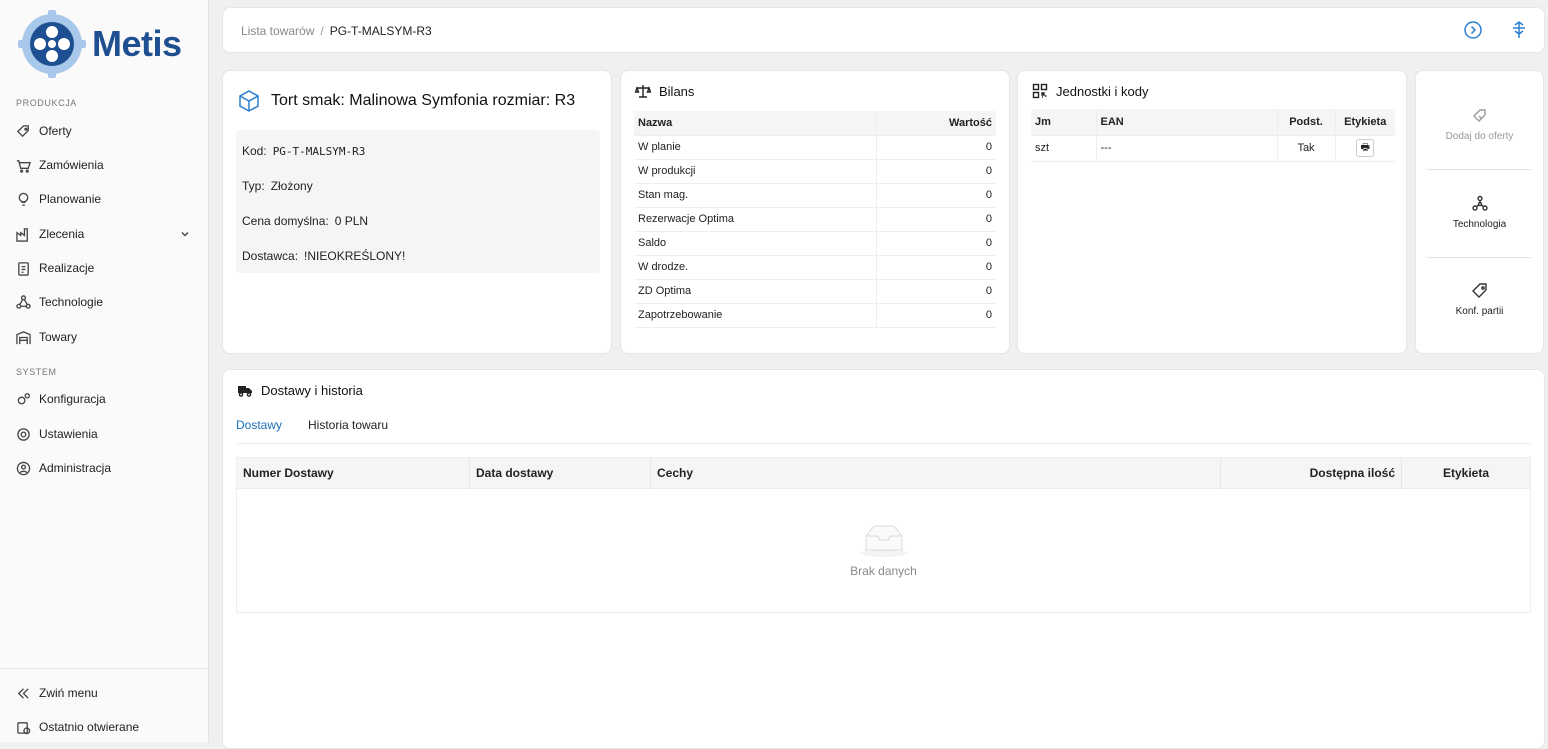  Describe the element at coordinates (23, 468) in the screenshot. I see `user-shield-icon` at that location.